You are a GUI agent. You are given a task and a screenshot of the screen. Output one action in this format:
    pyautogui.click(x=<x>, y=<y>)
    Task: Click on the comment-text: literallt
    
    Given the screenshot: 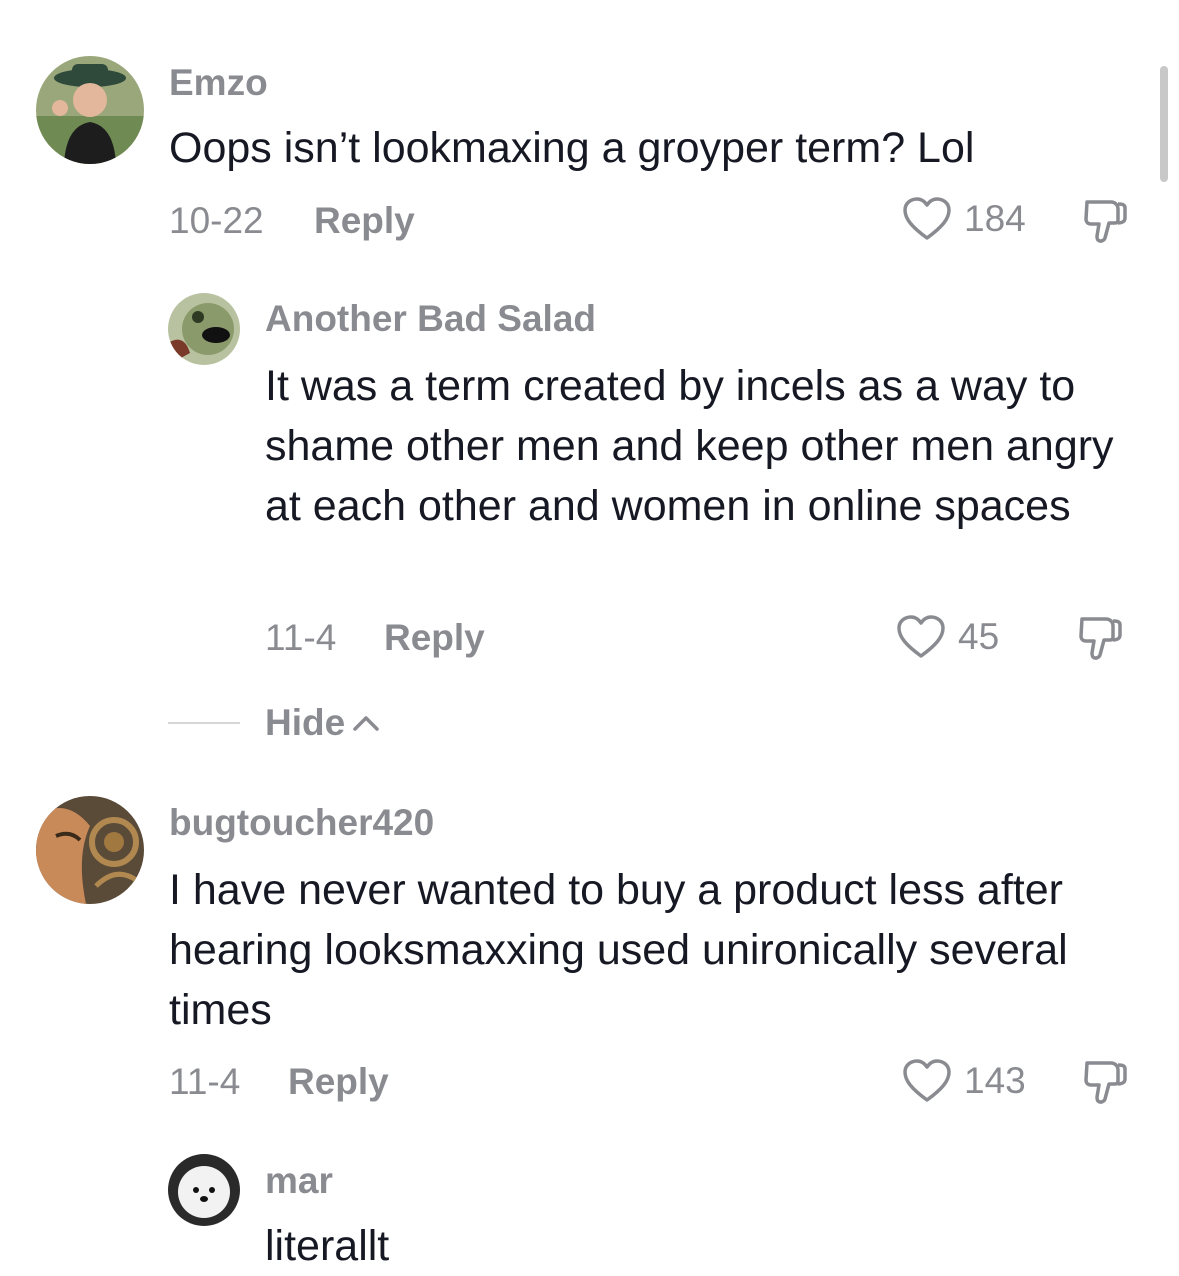 What is the action you would take?
    pyautogui.click(x=327, y=1246)
    